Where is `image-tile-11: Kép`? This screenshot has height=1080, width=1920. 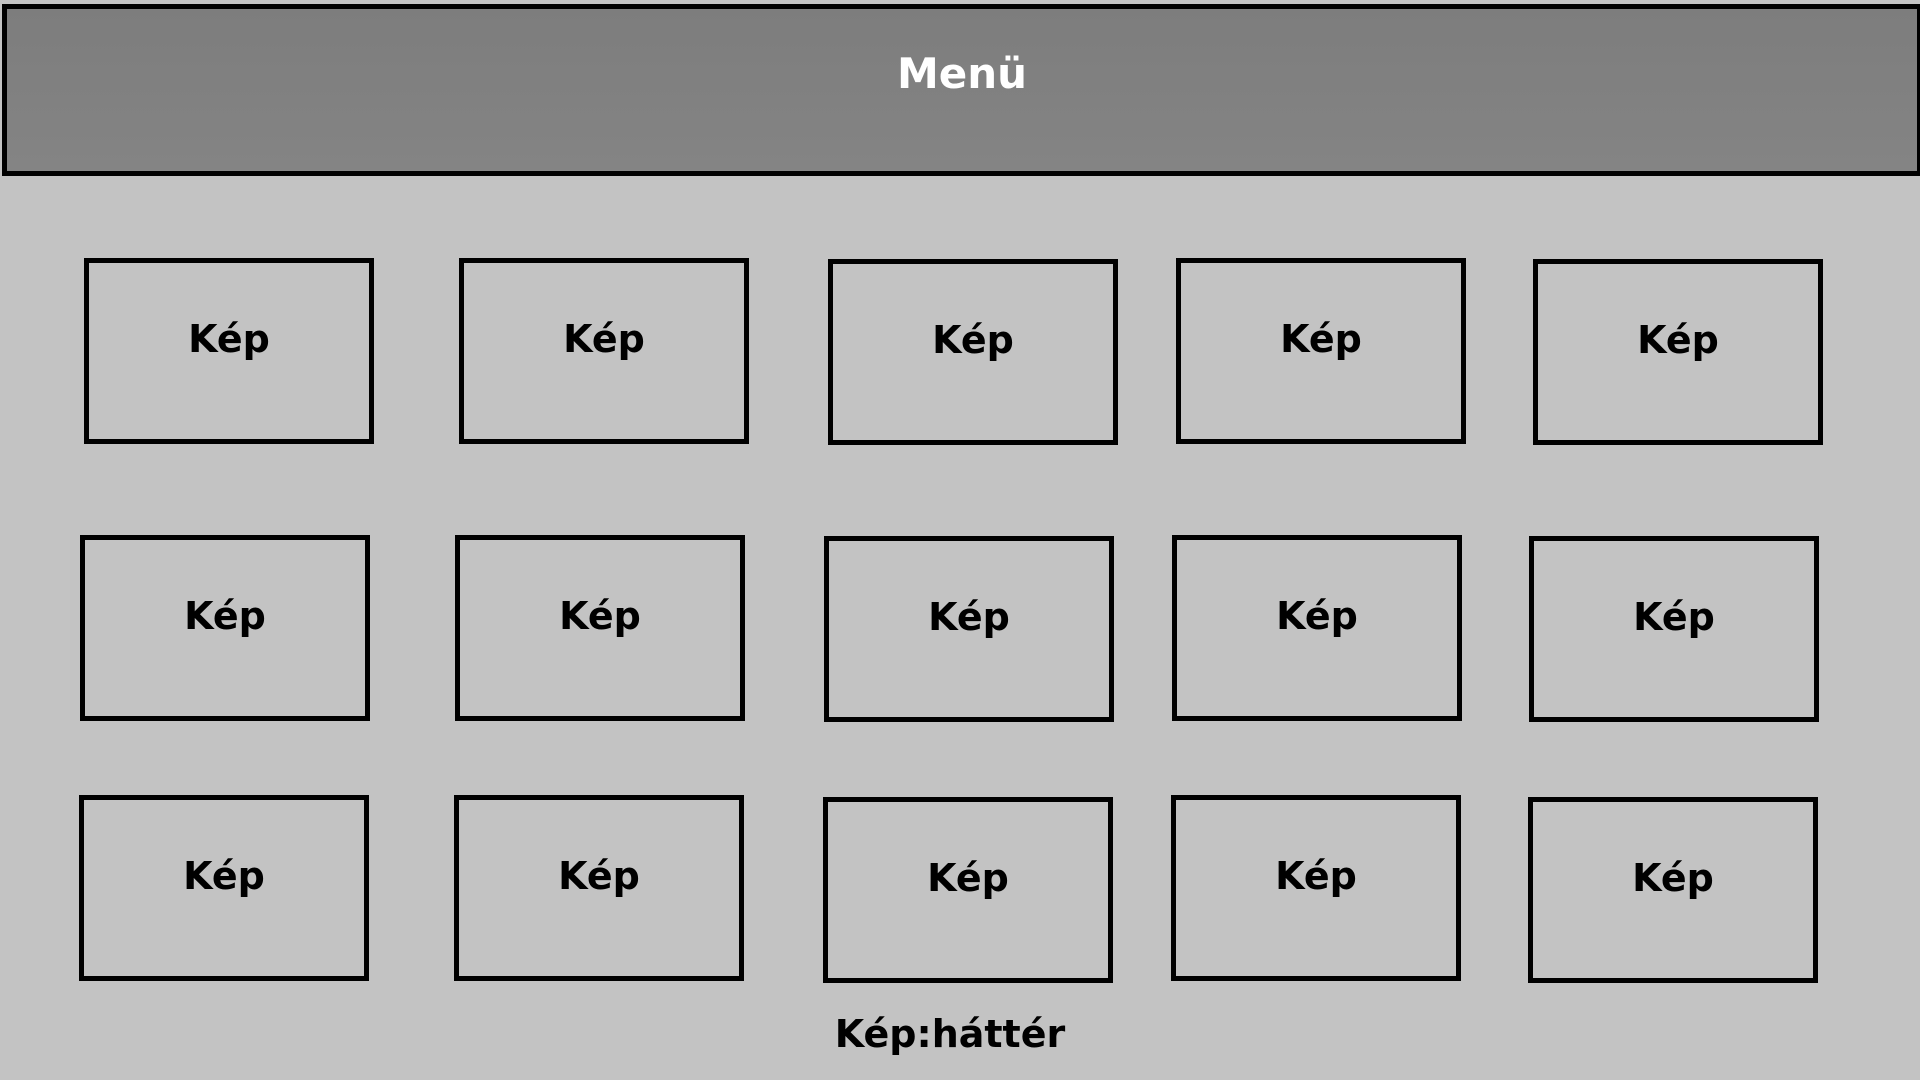
image-tile-11: Kép is located at coordinates (224, 888).